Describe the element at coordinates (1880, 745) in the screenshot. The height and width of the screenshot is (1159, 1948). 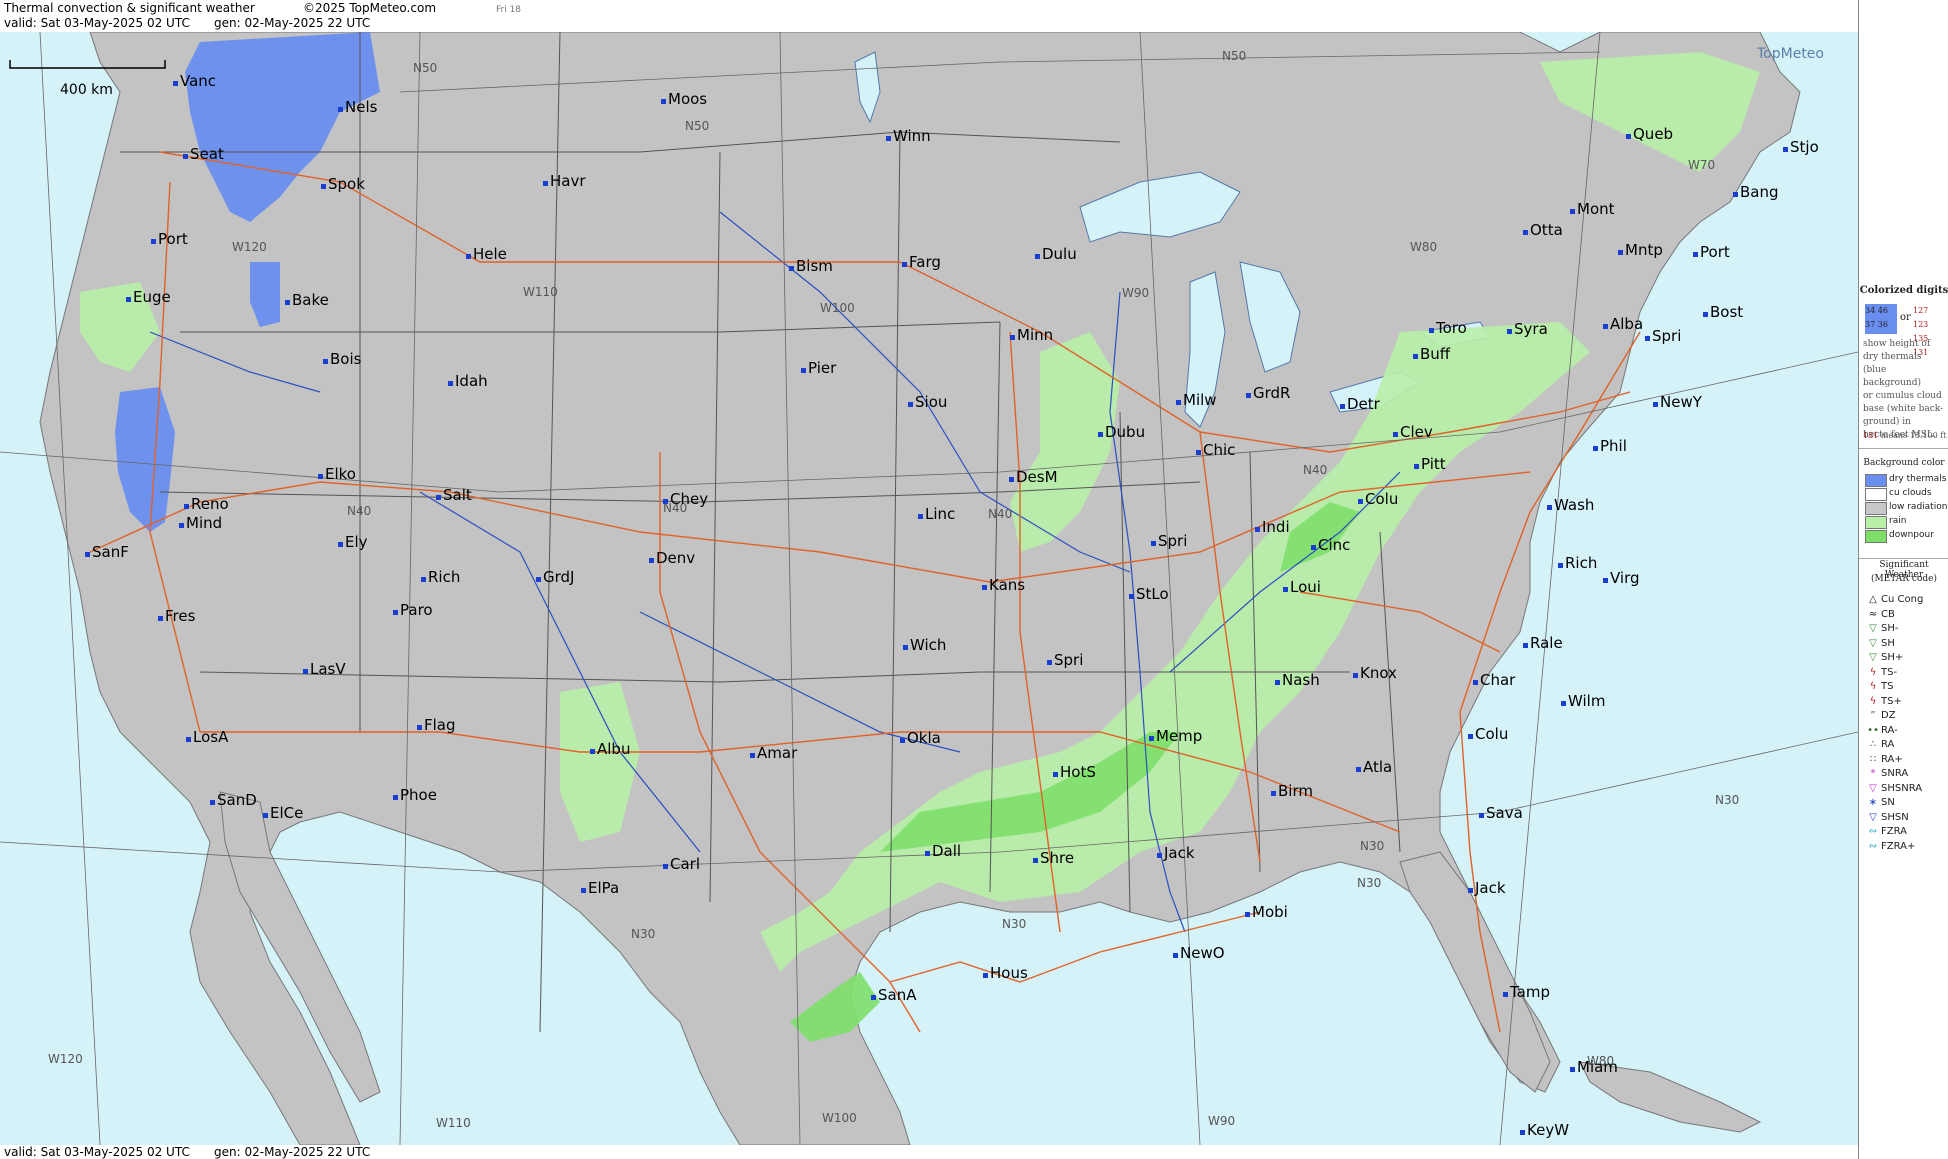
I see `legend-sig-row: ∴ RA` at that location.